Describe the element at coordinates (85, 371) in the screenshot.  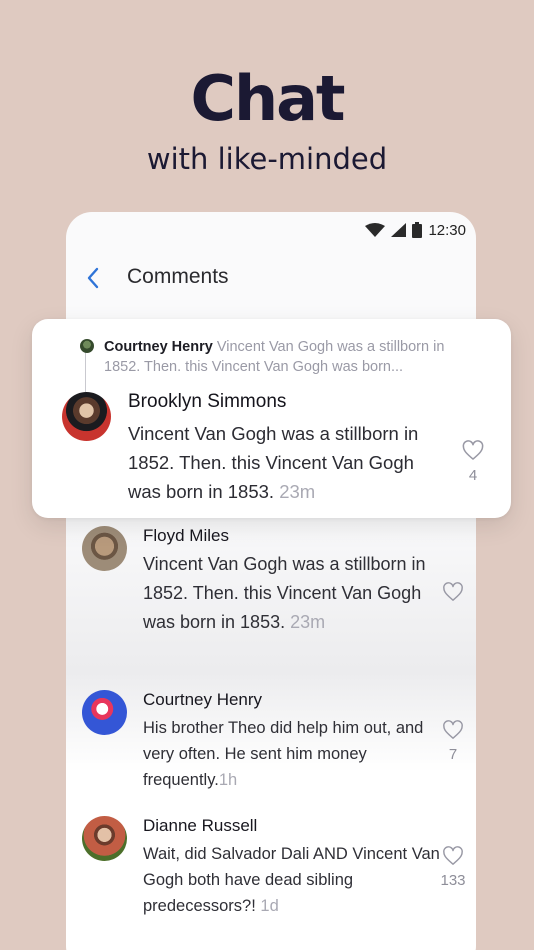
I see `reply-thread-line` at that location.